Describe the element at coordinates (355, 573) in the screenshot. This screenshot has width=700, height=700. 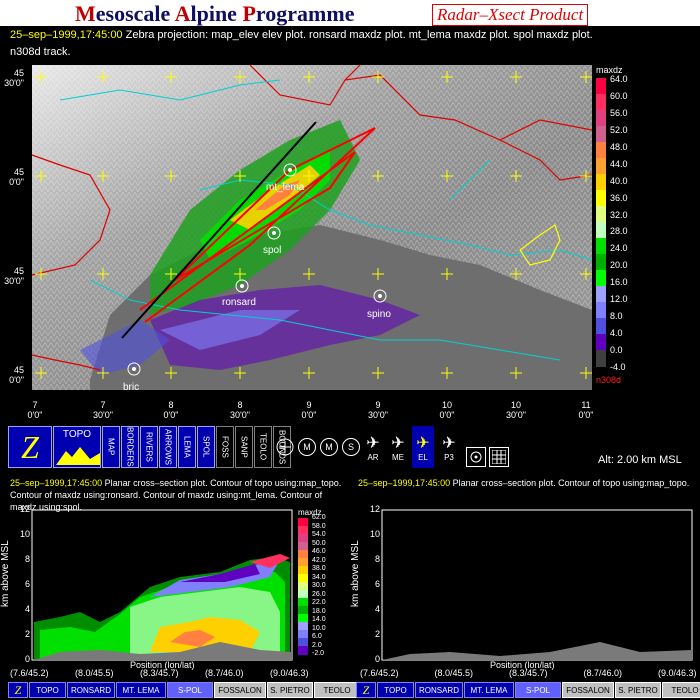
I see `right-ylabel: km above MSL` at that location.